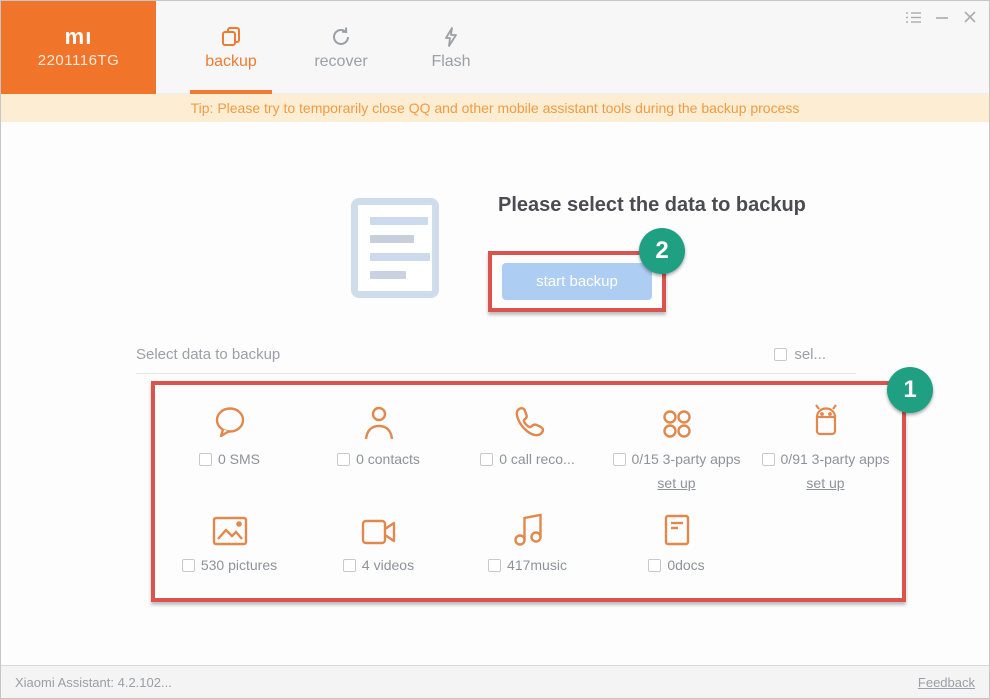 This screenshot has height=699, width=990. I want to click on backup-item-sms: 0 SMS, so click(229, 447).